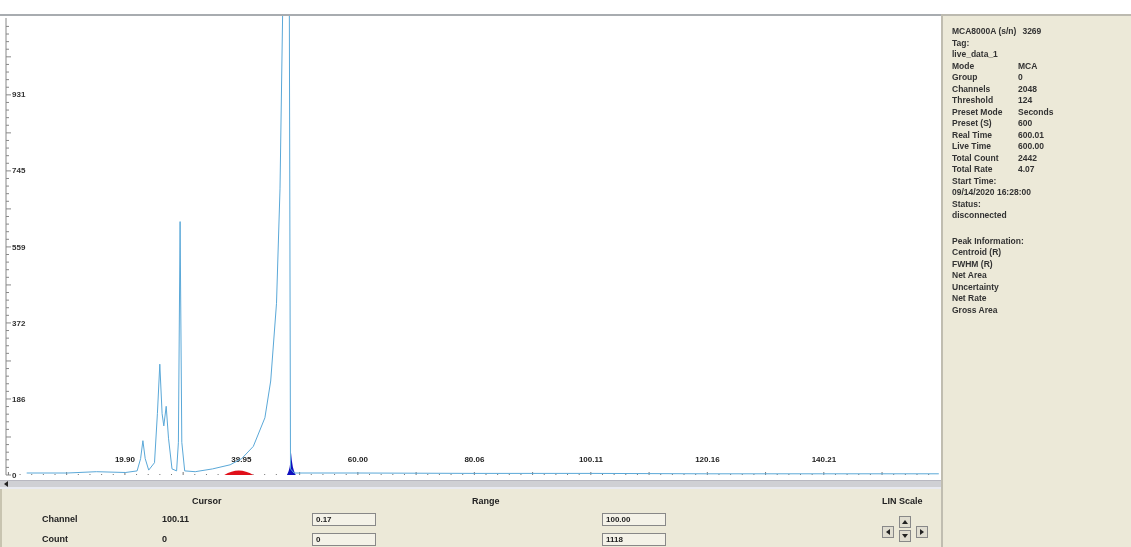  Describe the element at coordinates (55, 539) in the screenshot. I see `row-label: Count` at that location.